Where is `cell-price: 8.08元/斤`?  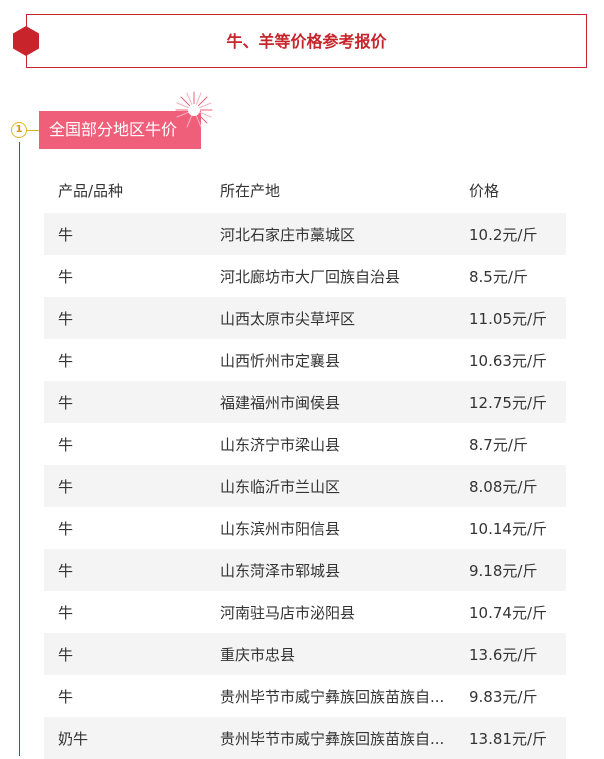
cell-price: 8.08元/斤 is located at coordinates (503, 486).